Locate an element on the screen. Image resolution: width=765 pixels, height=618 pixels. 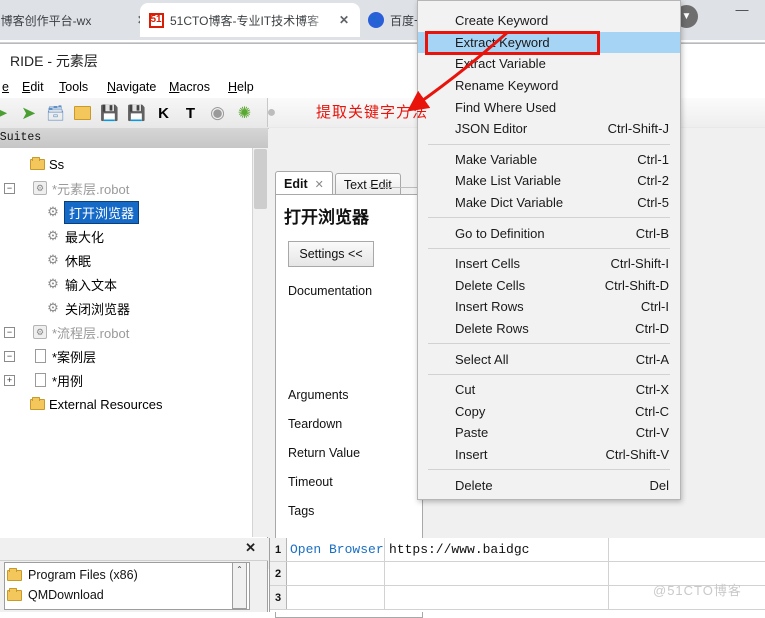
menu-item-rename-keyword: Rename Keyword is located at coordinates (549, 86).